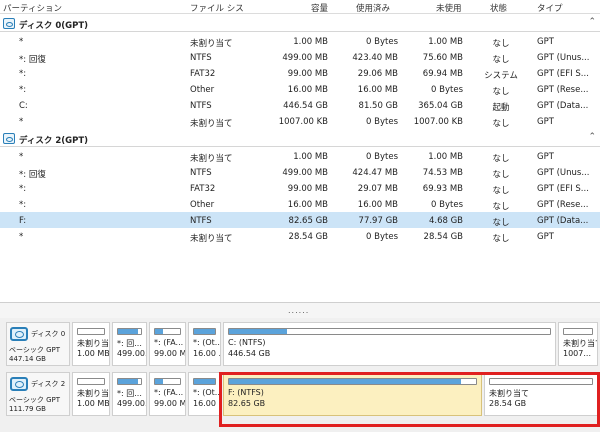 This screenshot has width=600, height=432. Describe the element at coordinates (211, 124) in the screenshot. I see `cell-filesystem: 未割り当て` at that location.